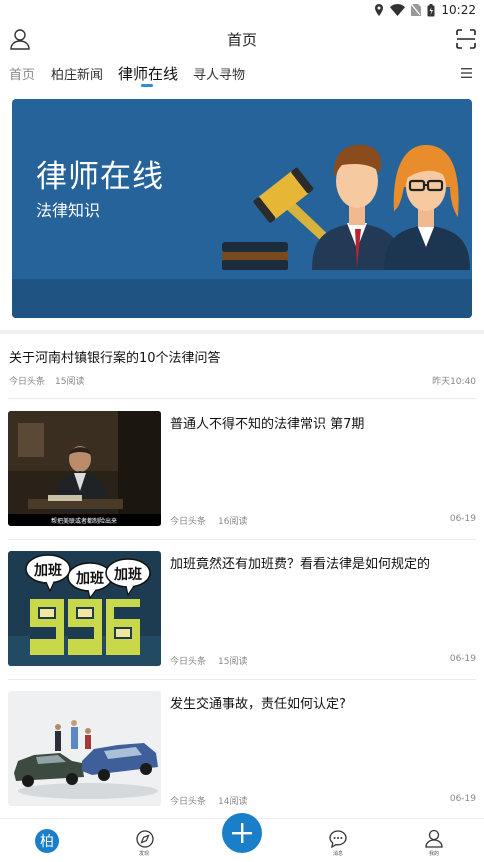 This screenshot has width=484, height=862. I want to click on banner-subtitle: 法律知识, so click(68, 210).